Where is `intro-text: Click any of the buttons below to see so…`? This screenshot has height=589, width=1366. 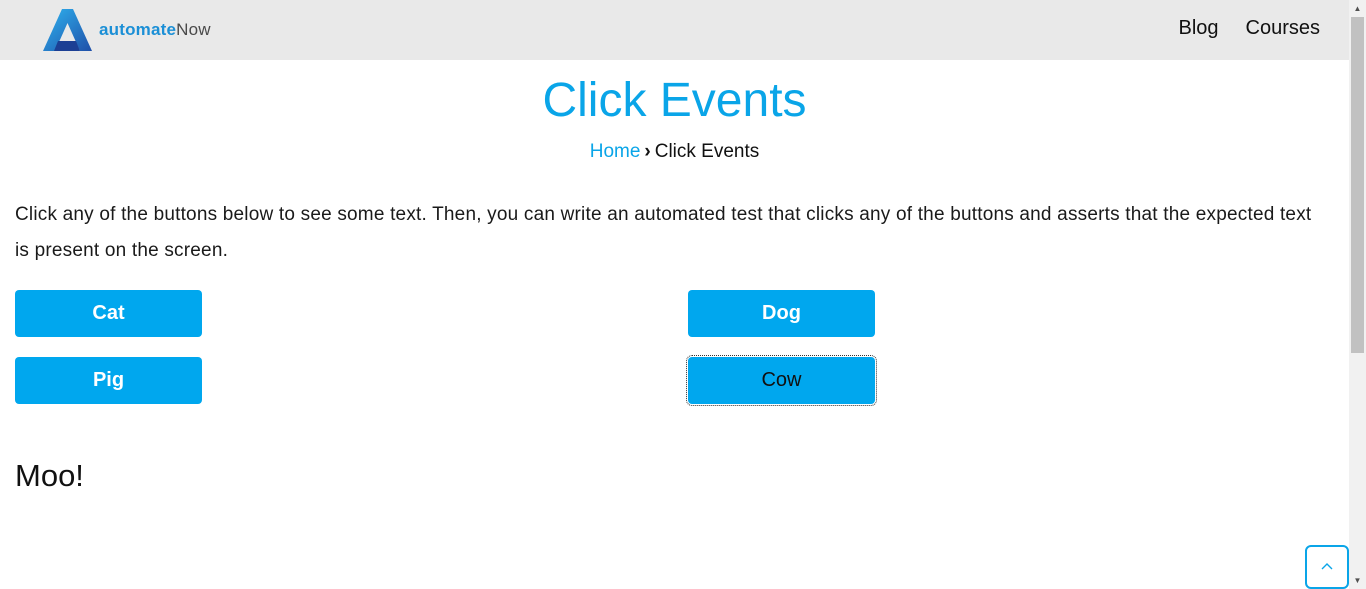 intro-text: Click any of the buttons below to see so… is located at coordinates (663, 232).